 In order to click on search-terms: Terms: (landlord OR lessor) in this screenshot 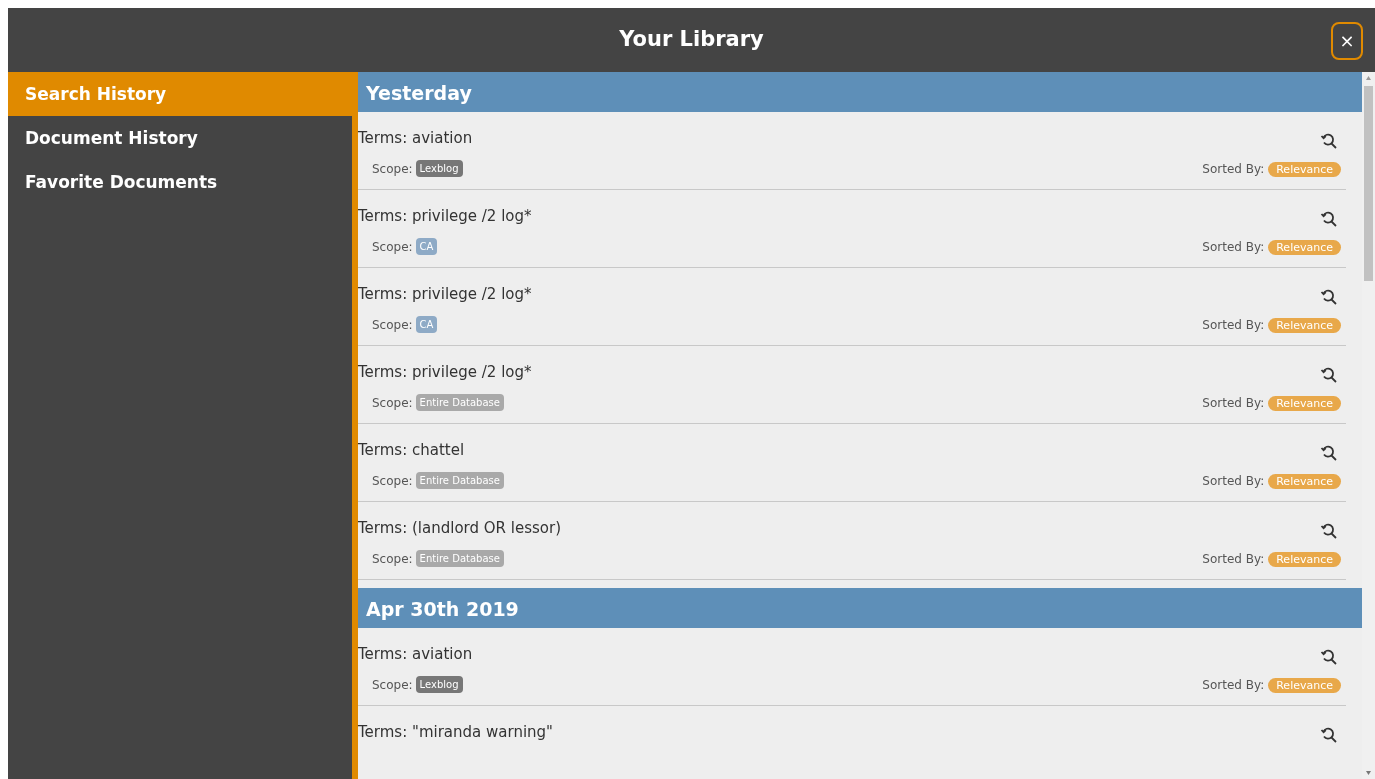, I will do `click(459, 528)`.